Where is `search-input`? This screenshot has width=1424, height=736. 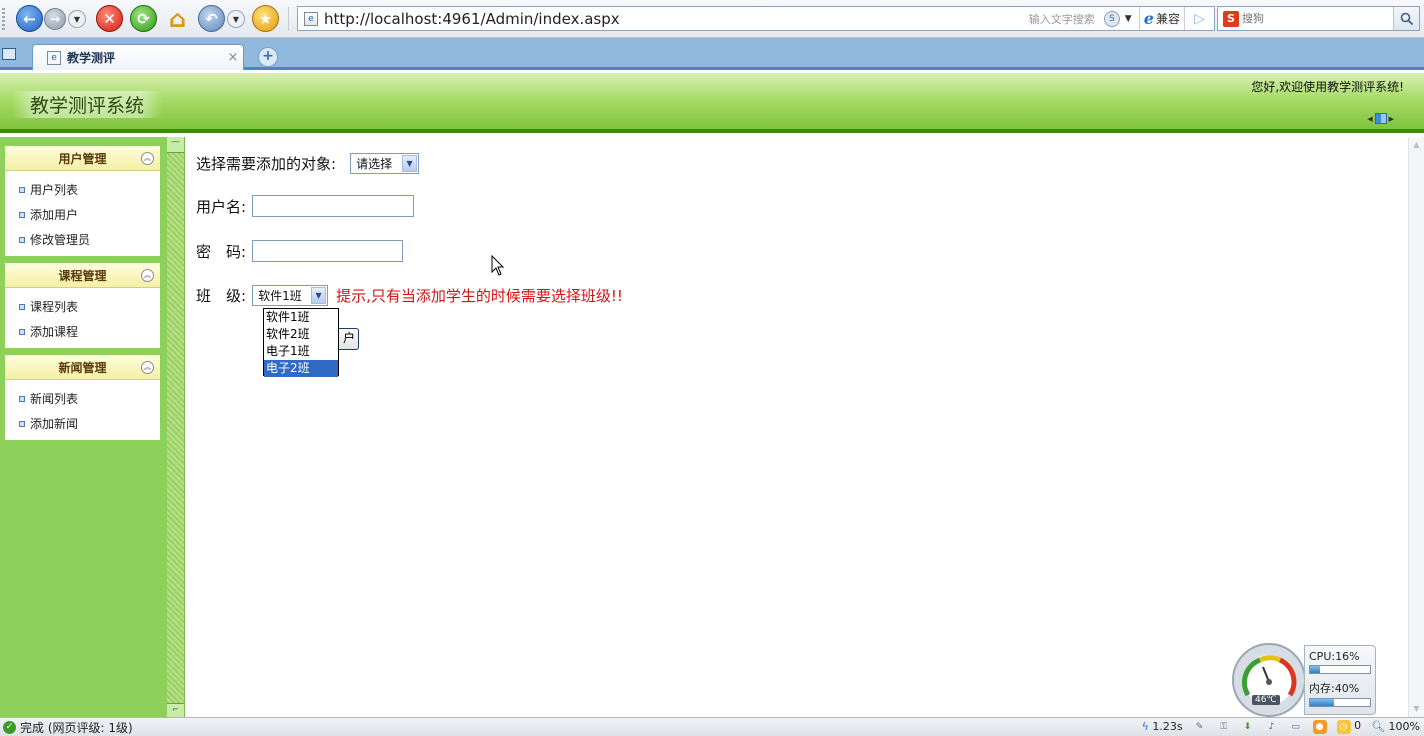 search-input is located at coordinates (1317, 18).